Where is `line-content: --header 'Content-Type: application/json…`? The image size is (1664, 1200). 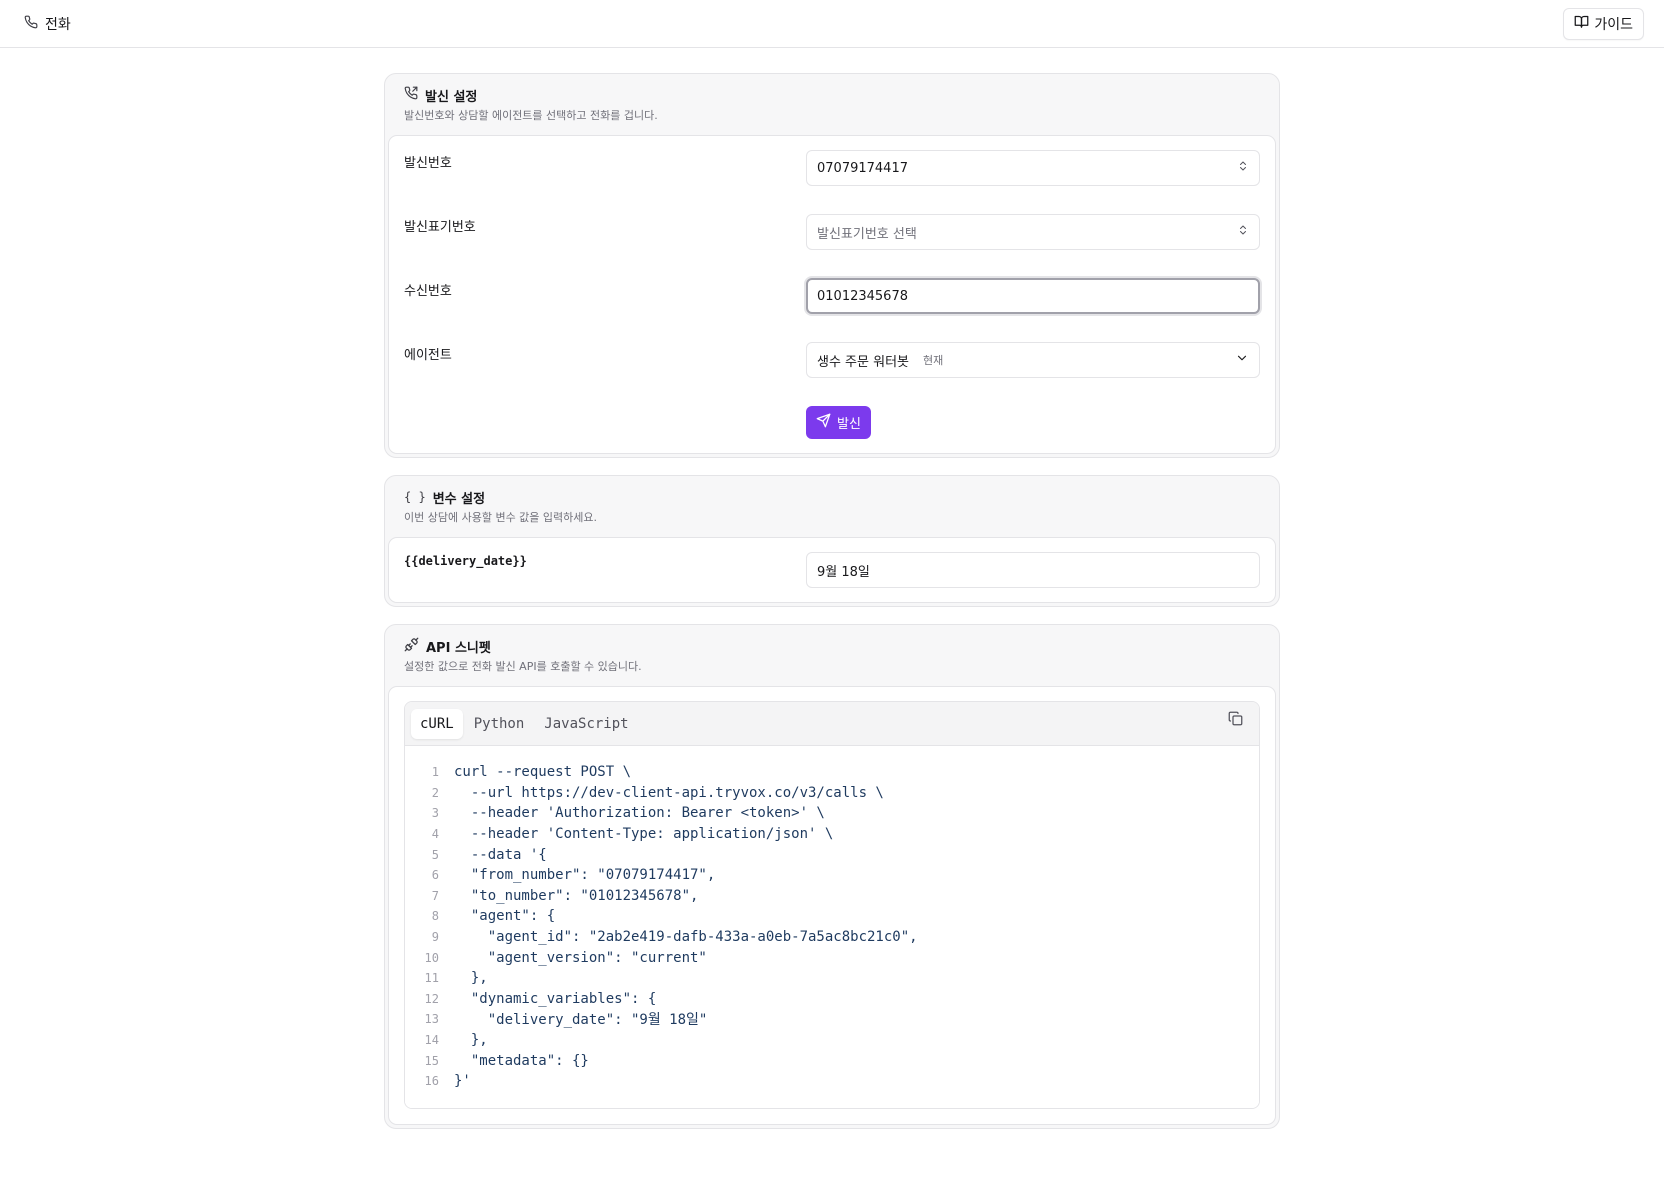
line-content: --header 'Content-Type: application/json… is located at coordinates (644, 834).